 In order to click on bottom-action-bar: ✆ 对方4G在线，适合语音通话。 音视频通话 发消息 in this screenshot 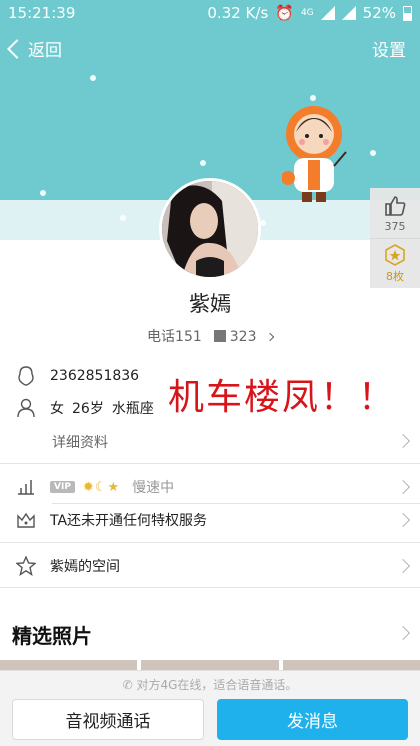, I will do `click(210, 708)`.